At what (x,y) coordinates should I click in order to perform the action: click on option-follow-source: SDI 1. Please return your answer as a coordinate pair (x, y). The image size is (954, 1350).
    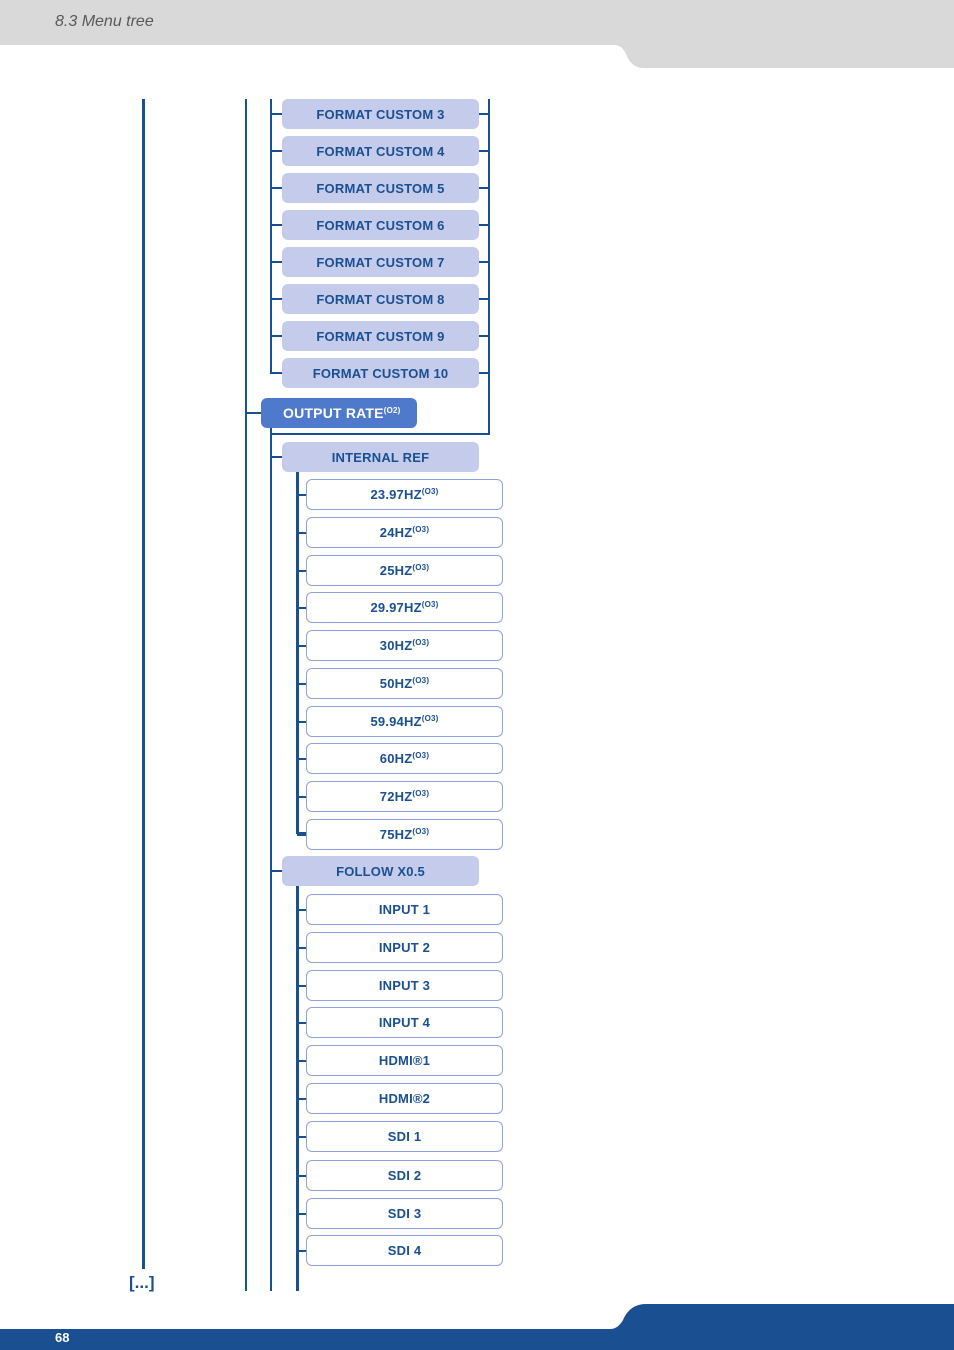
    Looking at the image, I should click on (404, 1136).